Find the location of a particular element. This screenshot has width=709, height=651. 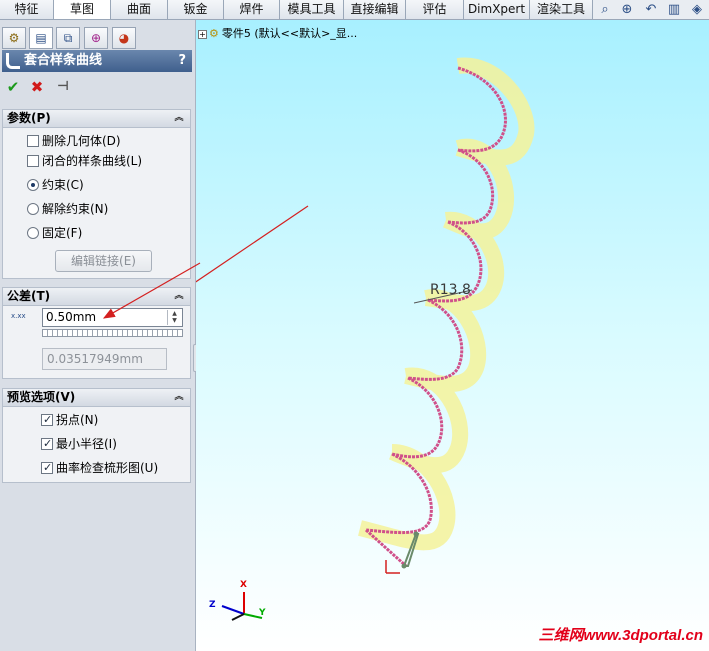

triad-y-label: Y is located at coordinates (262, 613).